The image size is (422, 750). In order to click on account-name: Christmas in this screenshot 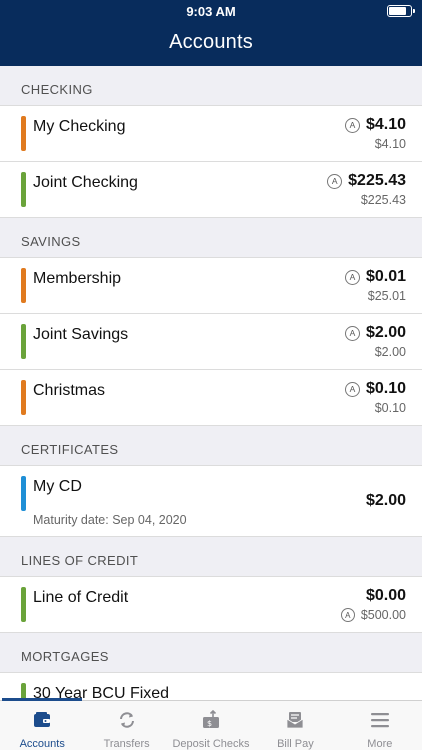, I will do `click(69, 390)`.